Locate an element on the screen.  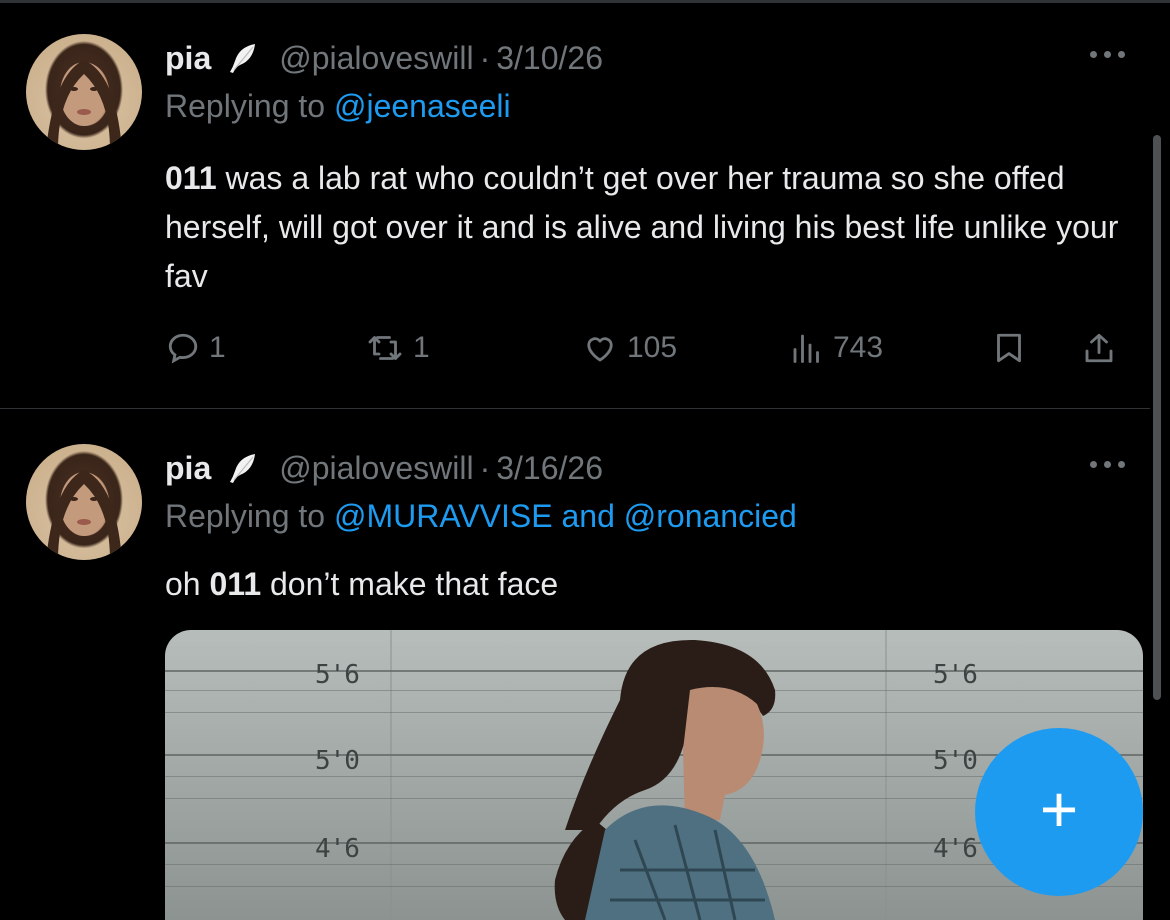
view-count: 743 is located at coordinates (858, 347).